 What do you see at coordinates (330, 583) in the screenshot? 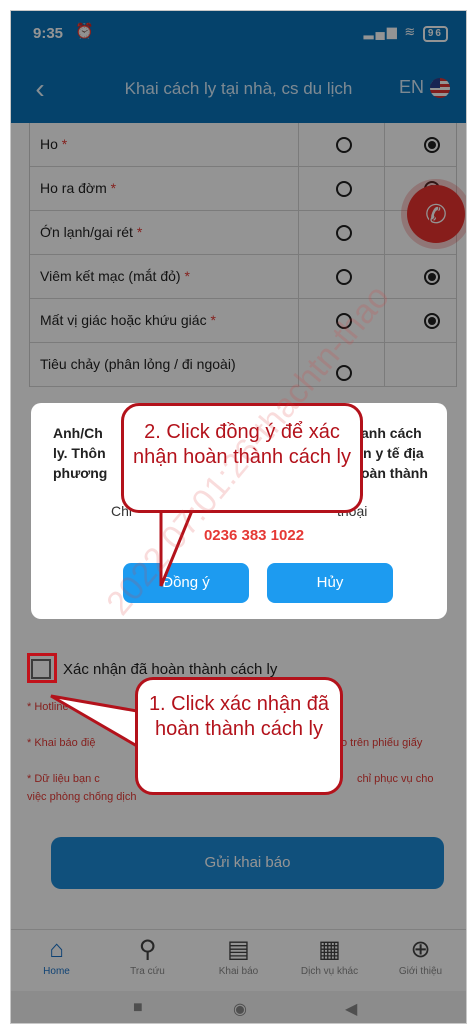
I see `cancel-button: Hủy` at bounding box center [330, 583].